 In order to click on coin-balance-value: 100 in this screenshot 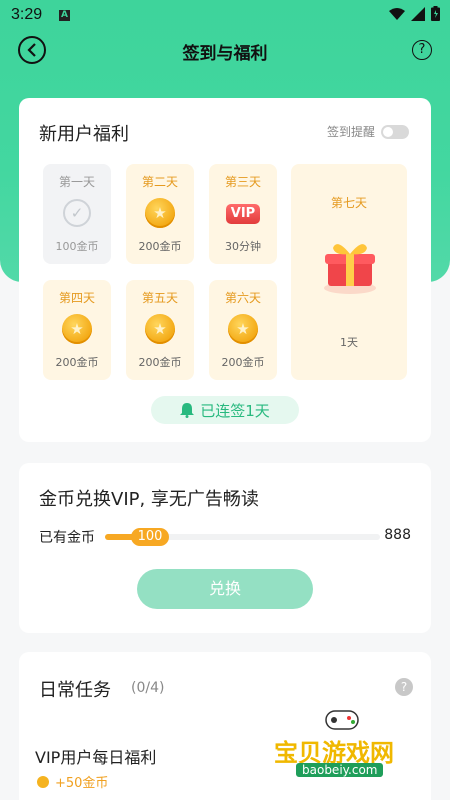, I will do `click(150, 537)`.